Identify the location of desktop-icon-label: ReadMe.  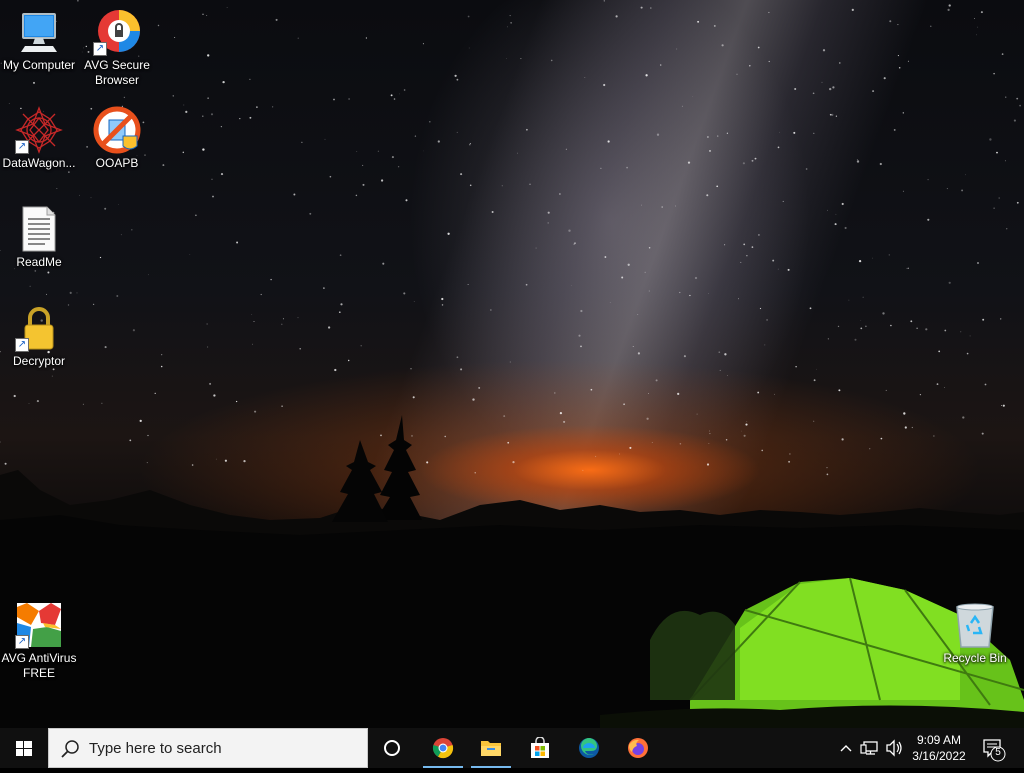
(39, 262).